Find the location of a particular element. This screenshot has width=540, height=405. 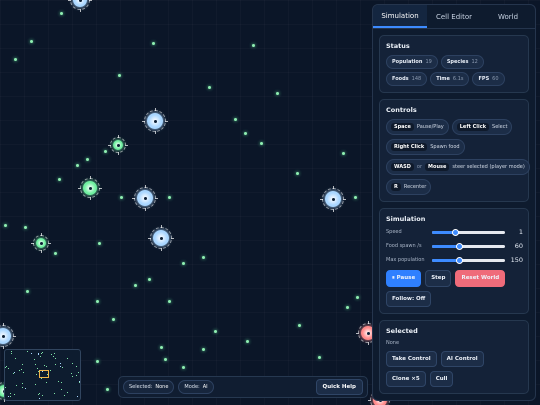

tab-cell-editor: Cell Editor is located at coordinates (454, 16).